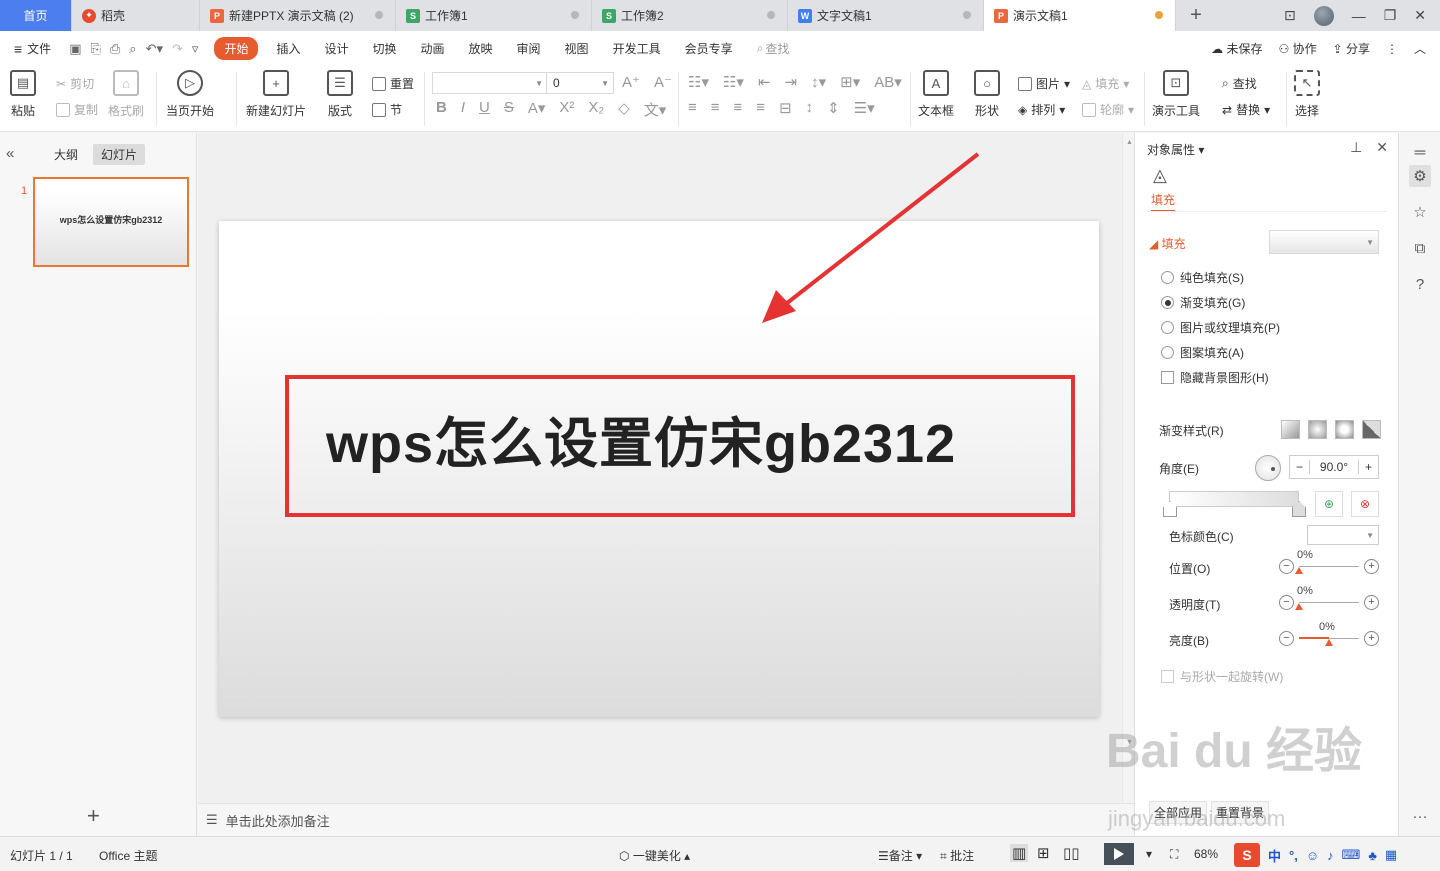  What do you see at coordinates (1312, 855) in the screenshot?
I see `emoji-icon: ☺` at bounding box center [1312, 855].